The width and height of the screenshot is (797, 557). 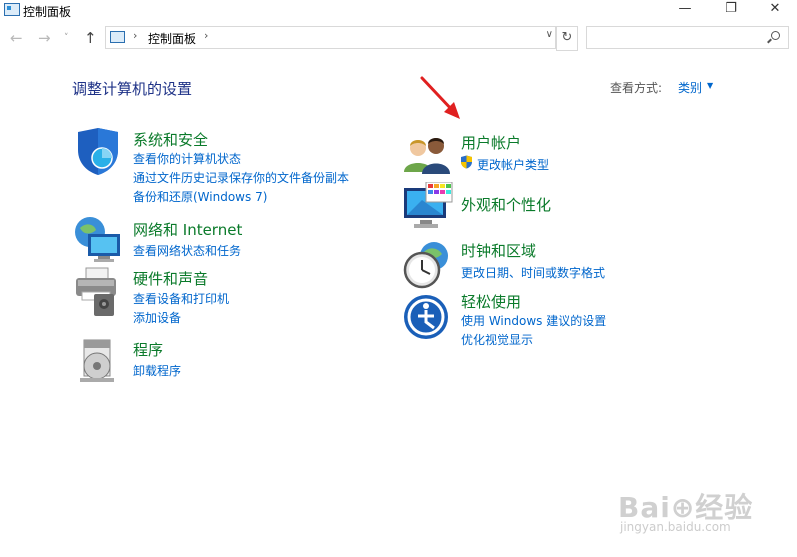 What do you see at coordinates (428, 207) in the screenshot?
I see `monitor-palette-icon` at bounding box center [428, 207].